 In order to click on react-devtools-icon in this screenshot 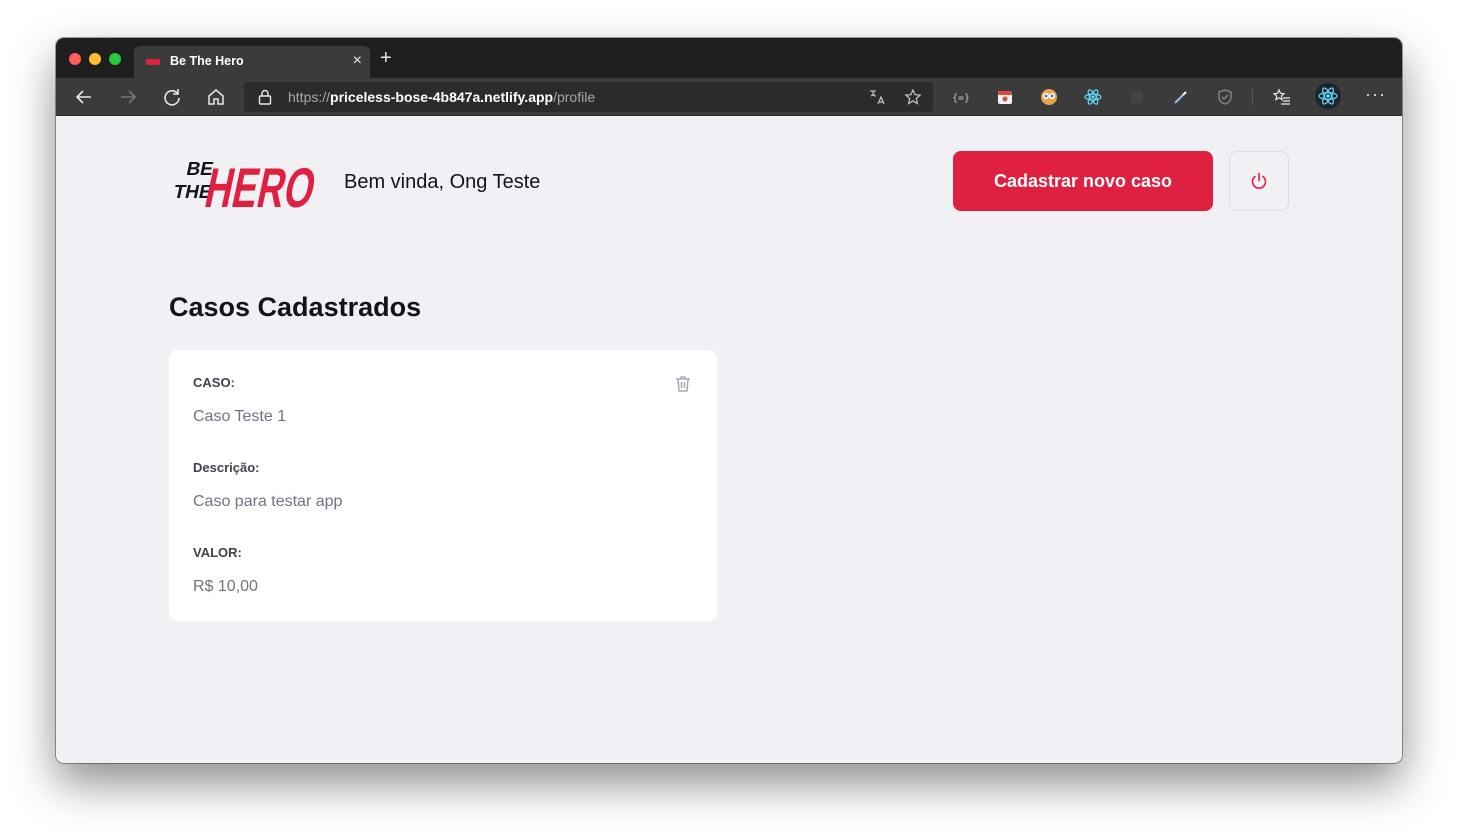, I will do `click(1093, 97)`.